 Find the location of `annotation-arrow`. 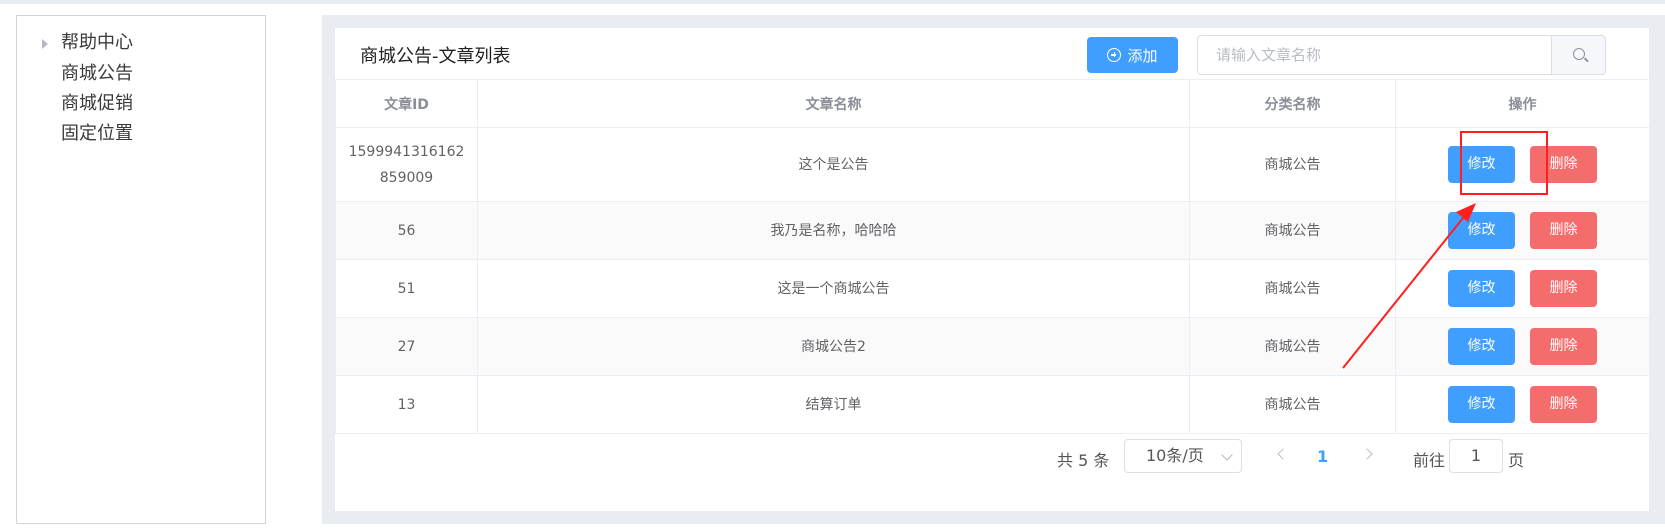

annotation-arrow is located at coordinates (1409, 286).